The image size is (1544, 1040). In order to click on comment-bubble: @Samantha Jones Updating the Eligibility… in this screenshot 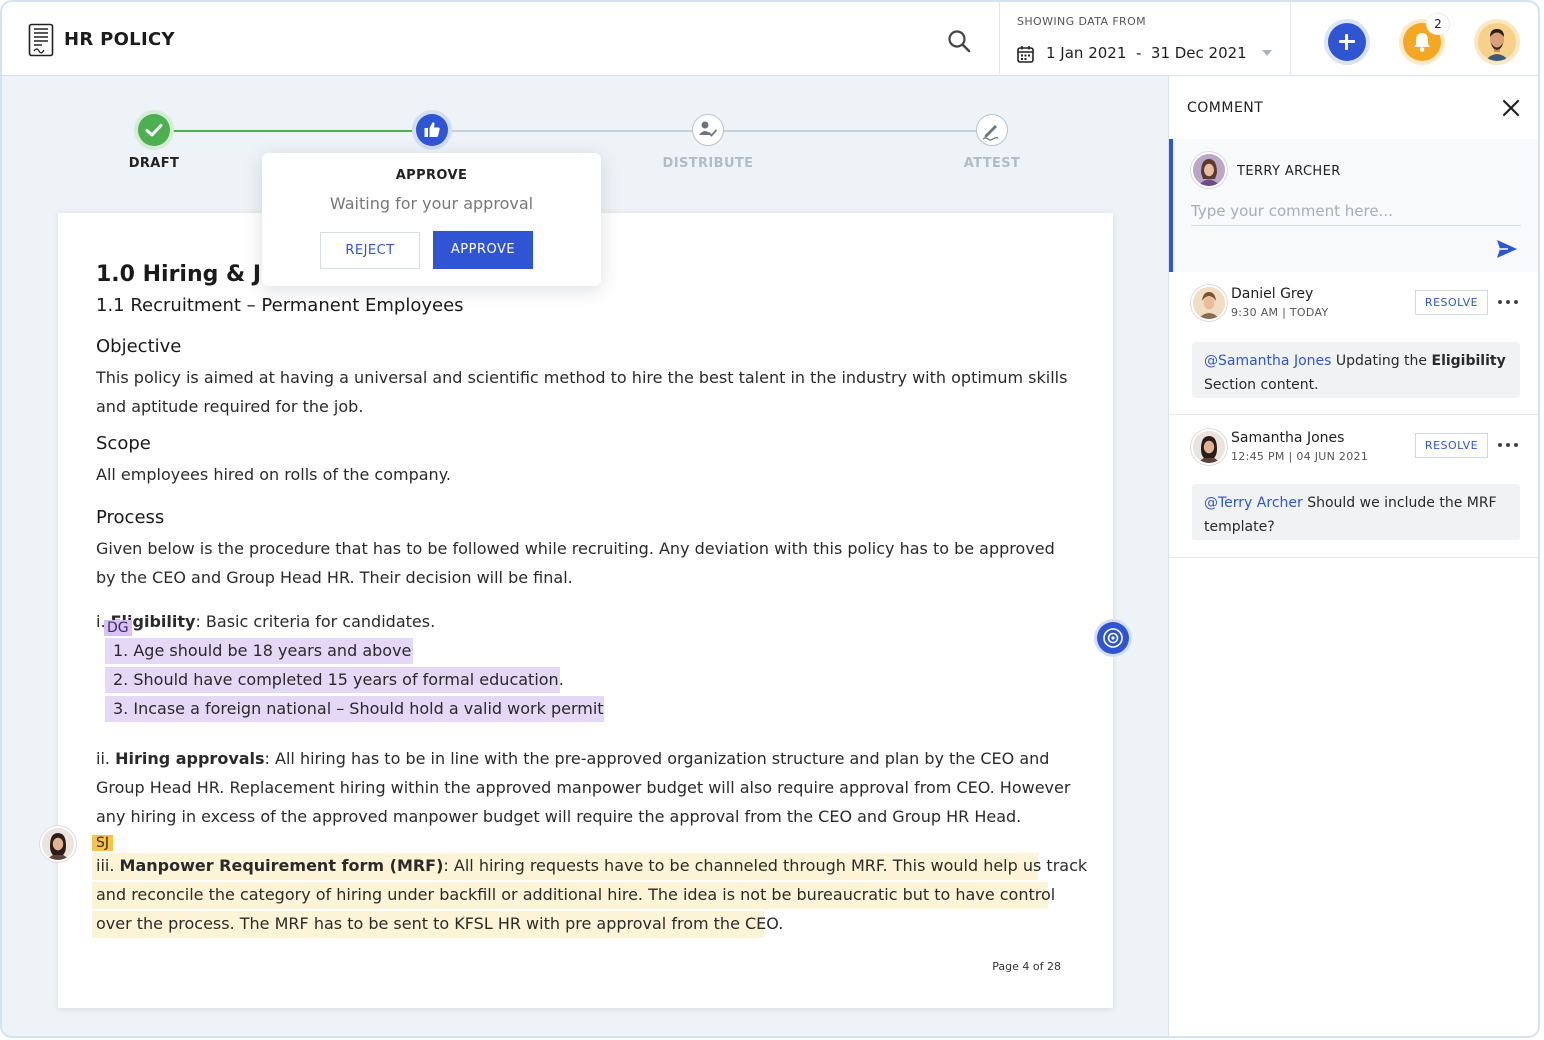, I will do `click(1356, 370)`.